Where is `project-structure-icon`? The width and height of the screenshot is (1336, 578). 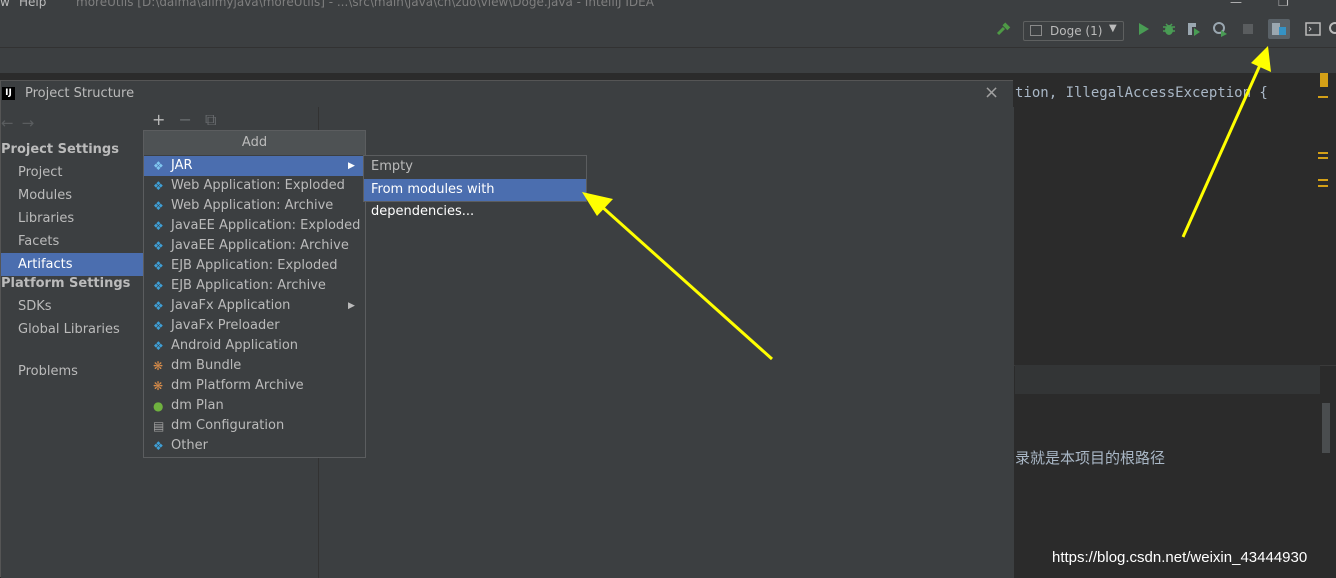
project-structure-icon is located at coordinates (1279, 29).